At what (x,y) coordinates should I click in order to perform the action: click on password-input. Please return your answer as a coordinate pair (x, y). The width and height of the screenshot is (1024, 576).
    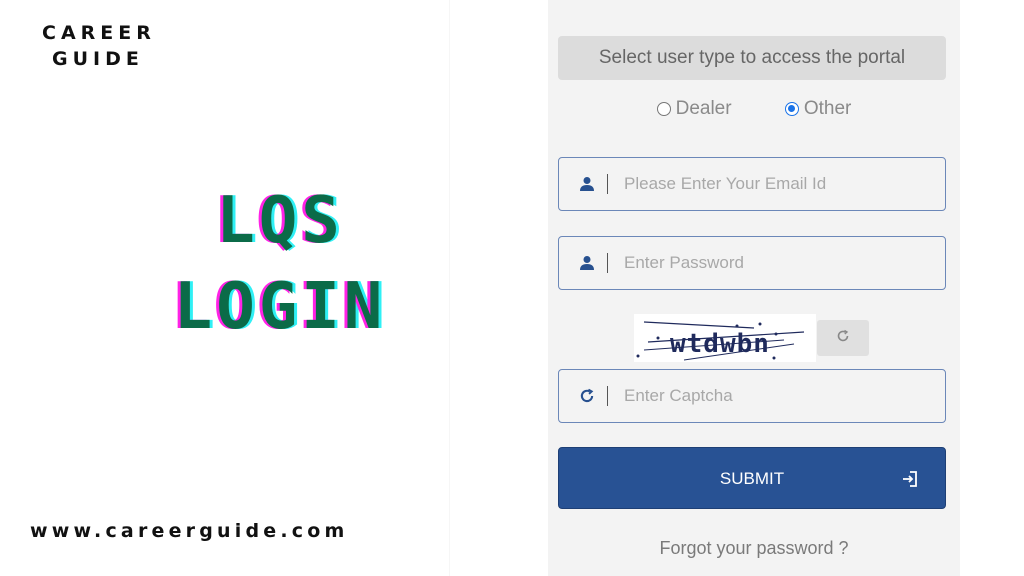
    Looking at the image, I should click on (784, 263).